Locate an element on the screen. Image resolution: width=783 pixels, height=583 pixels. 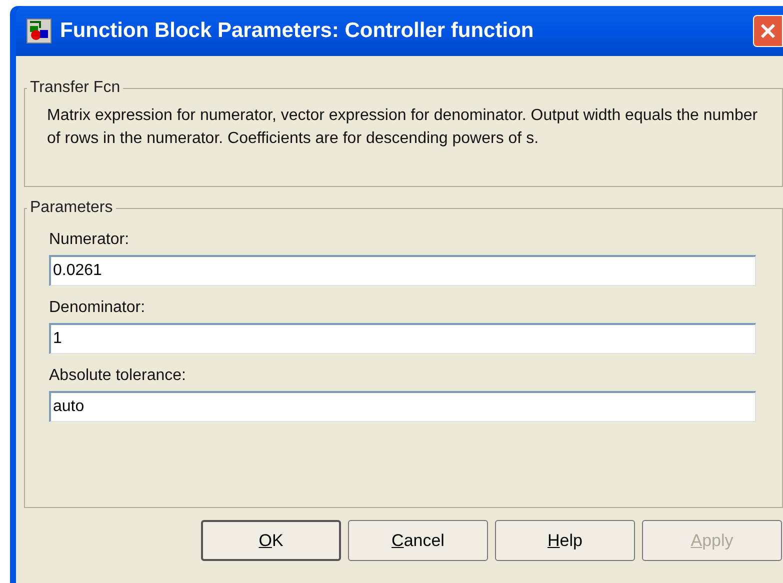
input-field: auto is located at coordinates (402, 406).